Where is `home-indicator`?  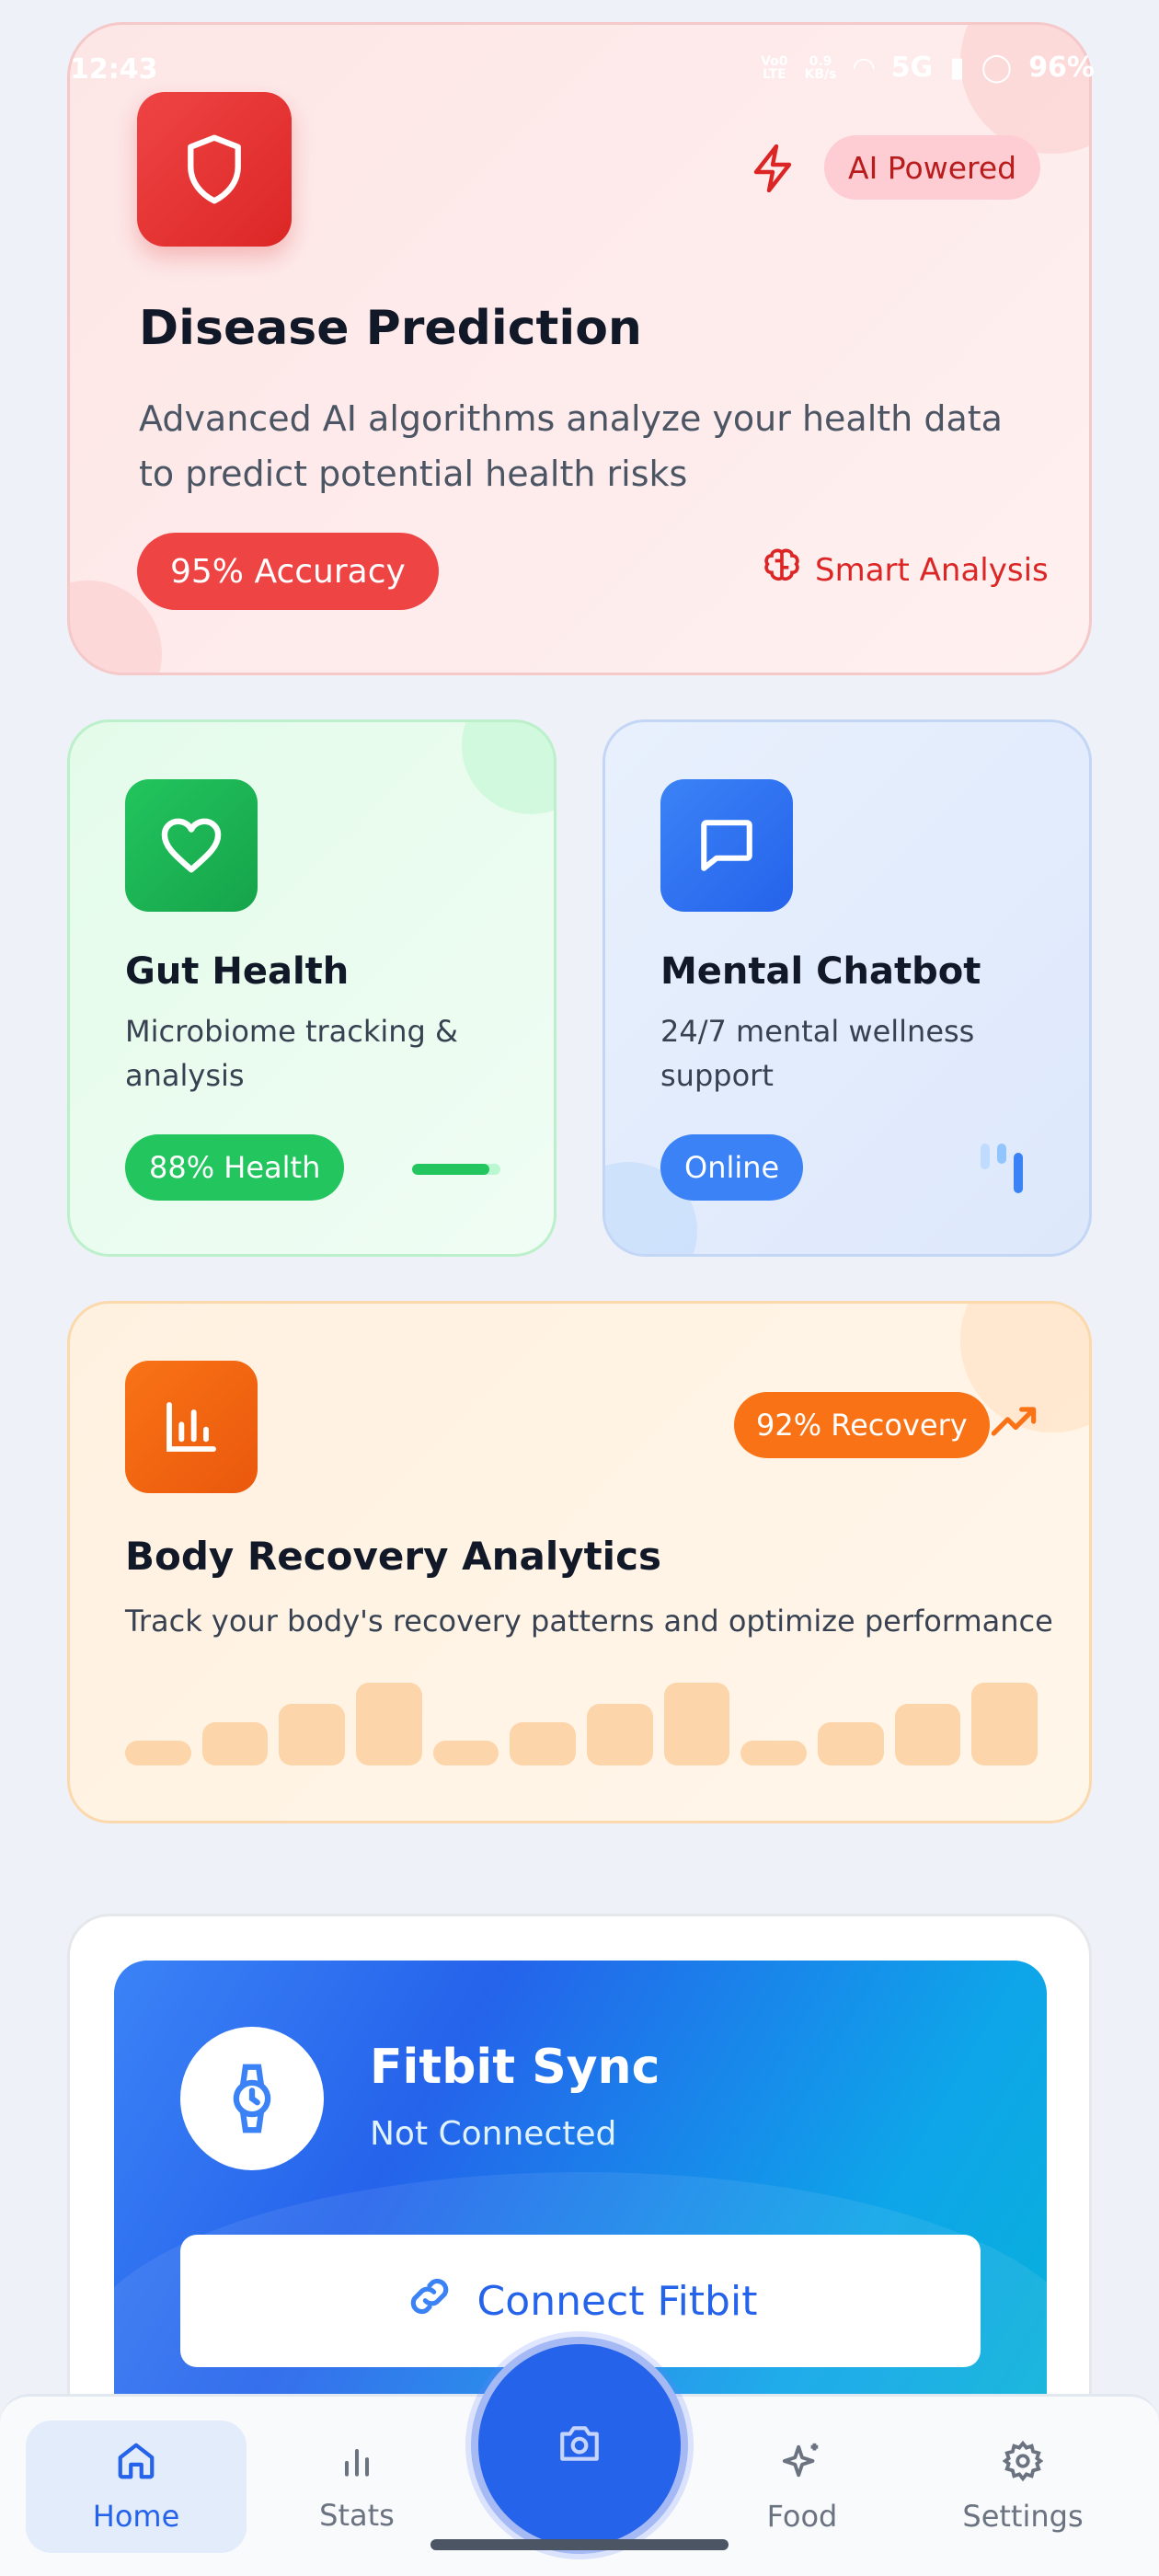
home-indicator is located at coordinates (579, 2544).